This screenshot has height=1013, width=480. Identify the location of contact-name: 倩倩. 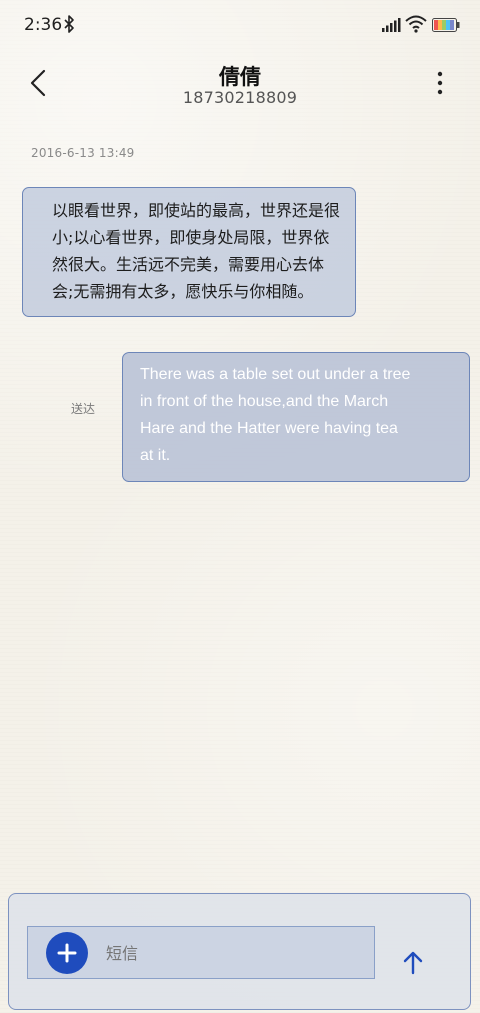
(240, 77).